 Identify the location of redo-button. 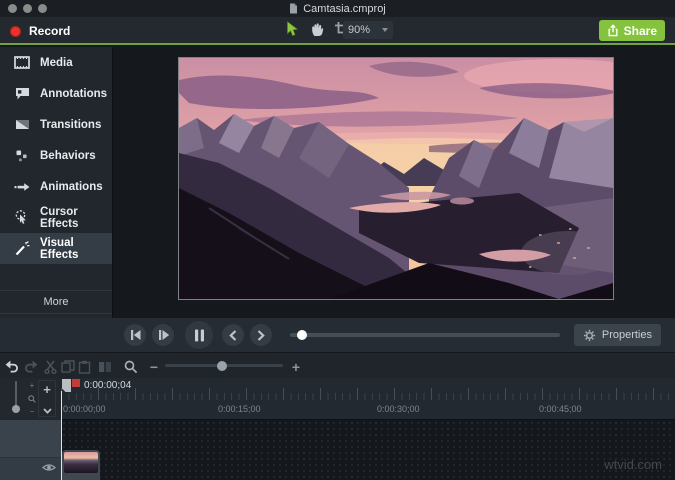
(30, 366).